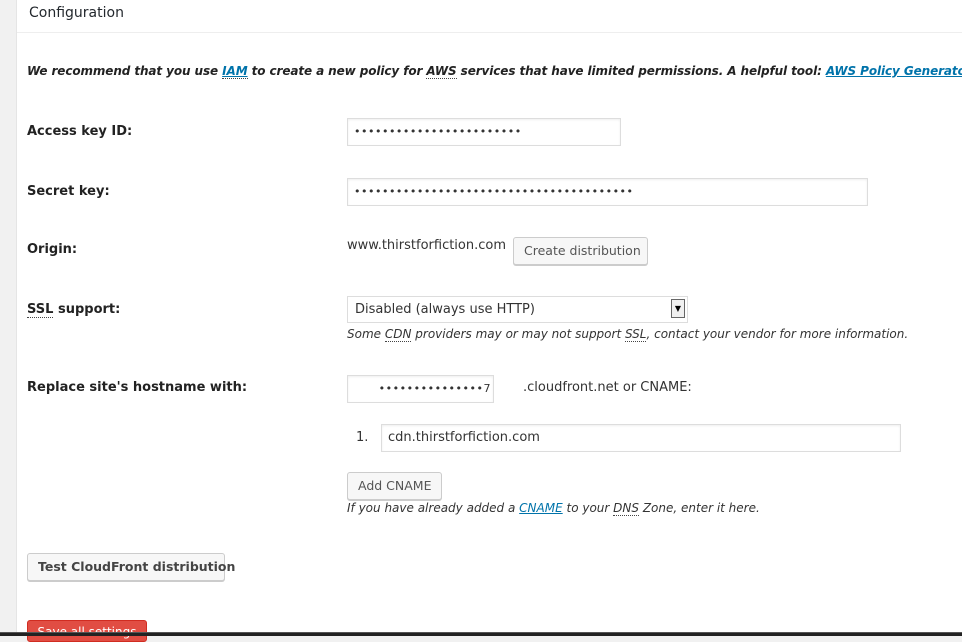  Describe the element at coordinates (678, 308) in the screenshot. I see `dropdown-arrow-icon: ▼` at that location.